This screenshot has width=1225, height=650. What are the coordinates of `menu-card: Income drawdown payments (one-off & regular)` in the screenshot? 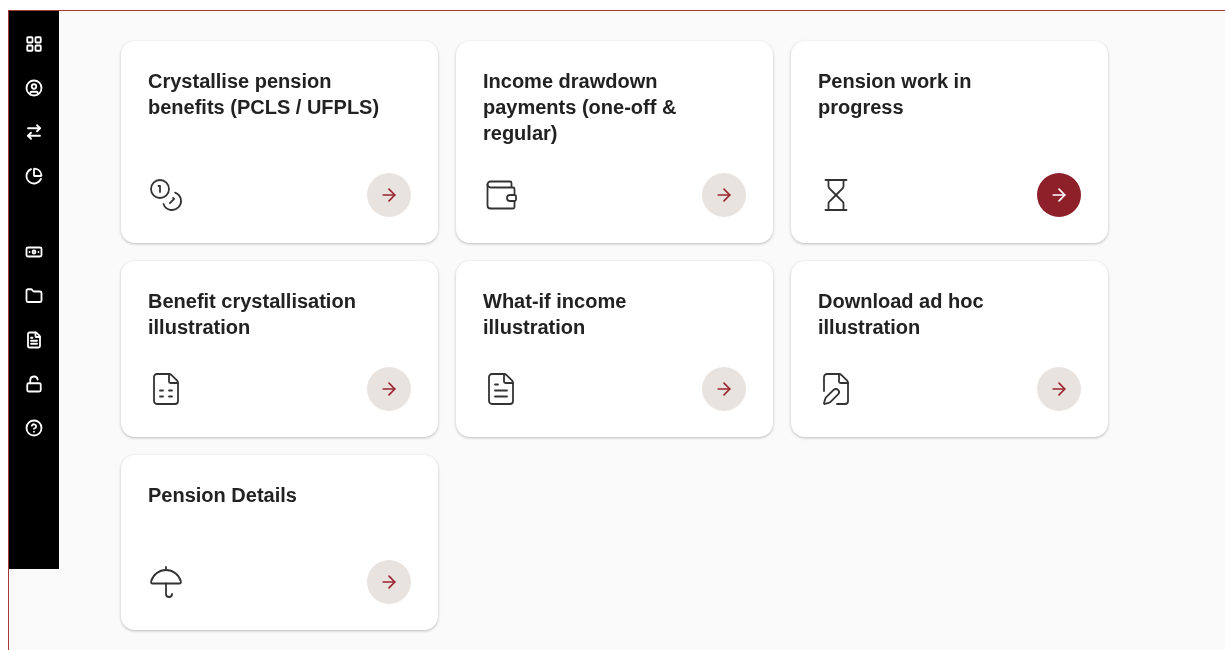 It's located at (614, 142).